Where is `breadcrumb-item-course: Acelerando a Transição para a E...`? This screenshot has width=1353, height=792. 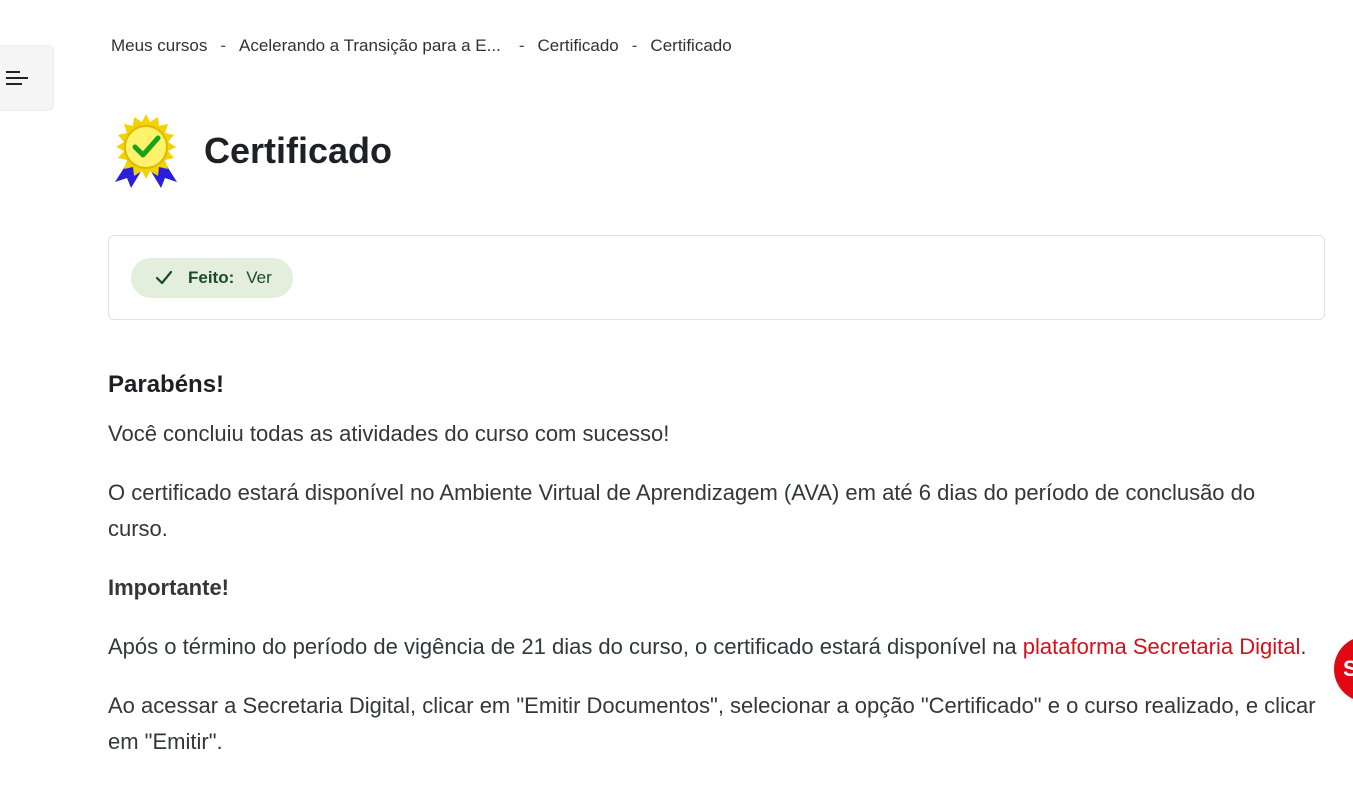 breadcrumb-item-course: Acelerando a Transição para a E... is located at coordinates (370, 46).